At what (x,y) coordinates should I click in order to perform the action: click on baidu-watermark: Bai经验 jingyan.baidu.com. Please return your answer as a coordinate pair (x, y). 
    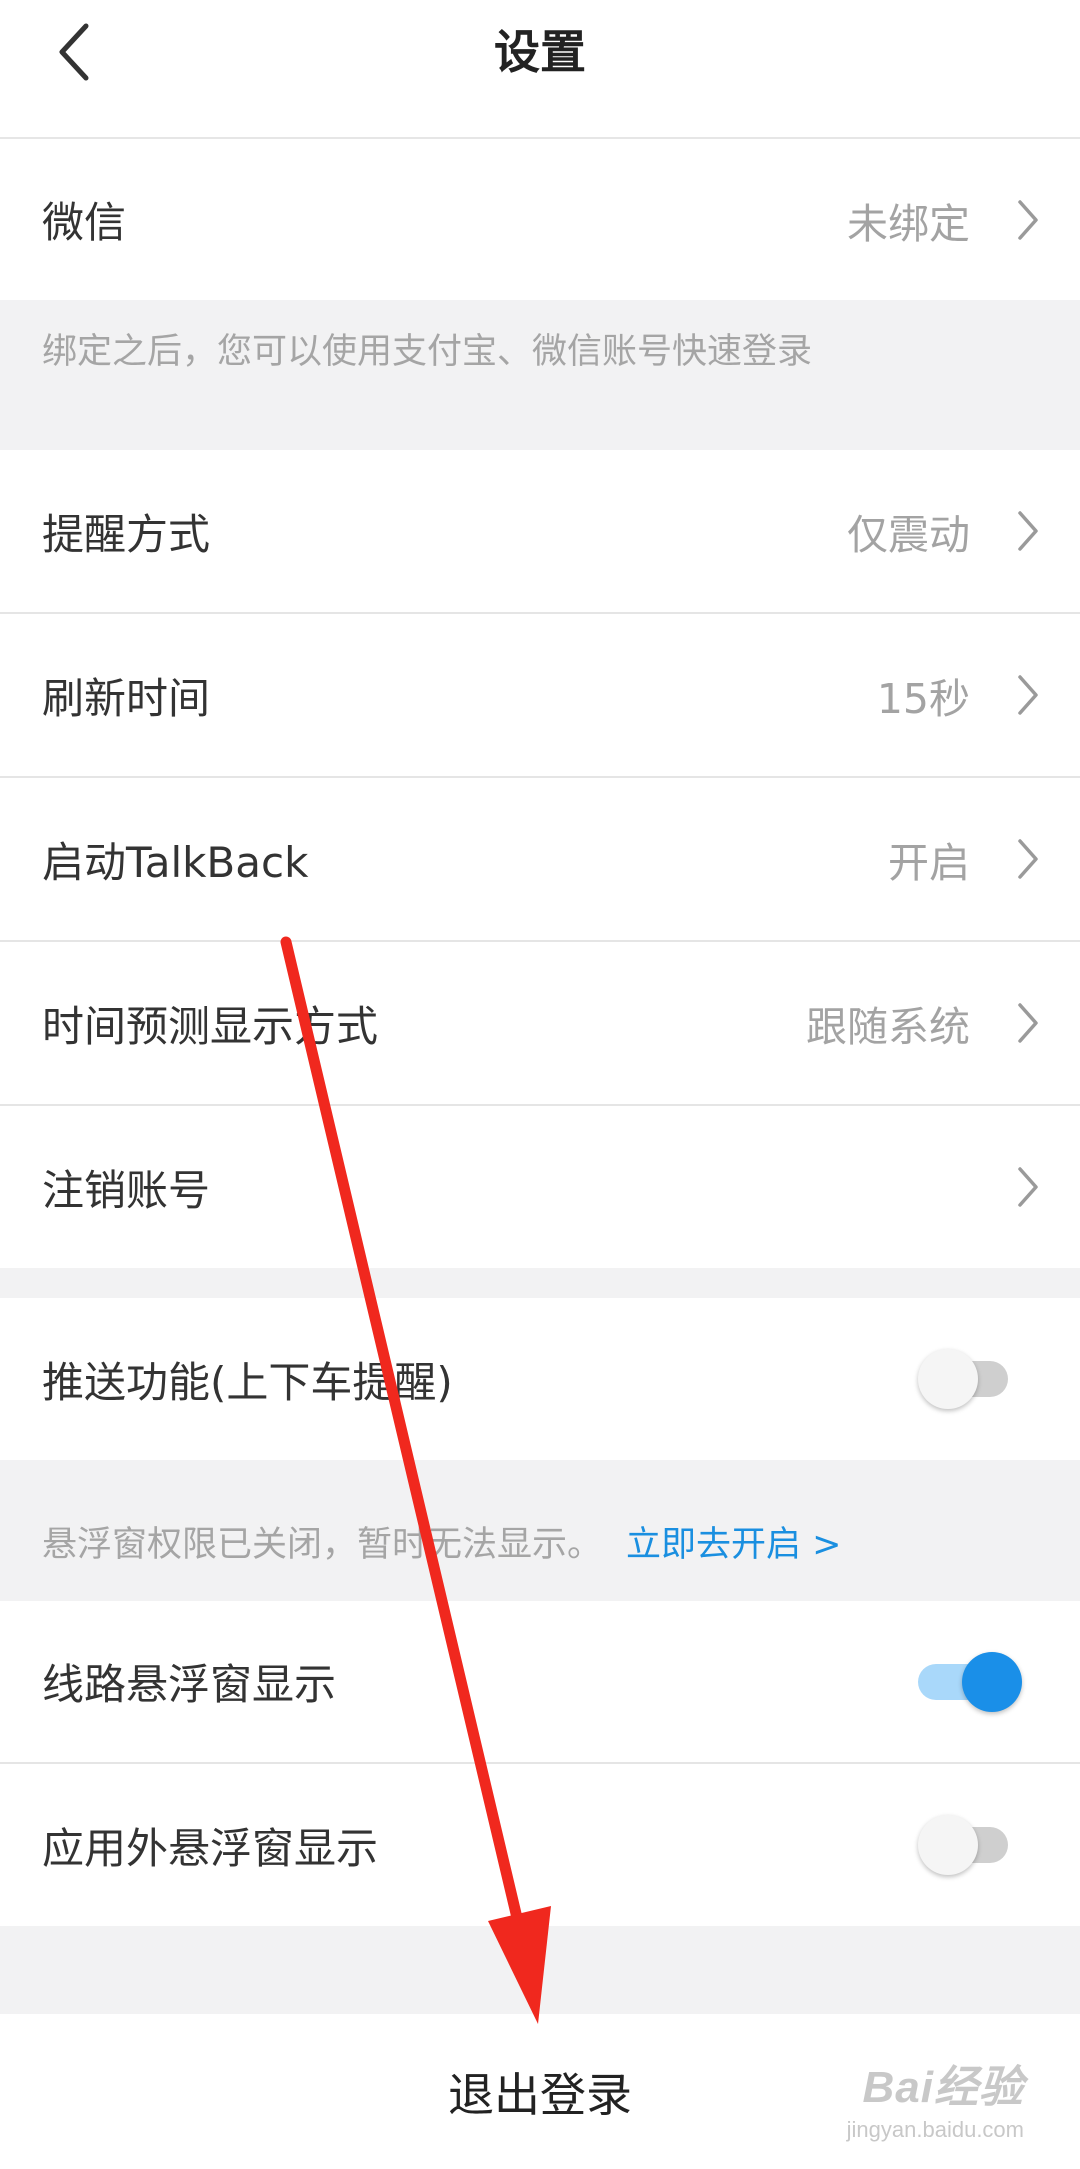
    Looking at the image, I should click on (924, 2092).